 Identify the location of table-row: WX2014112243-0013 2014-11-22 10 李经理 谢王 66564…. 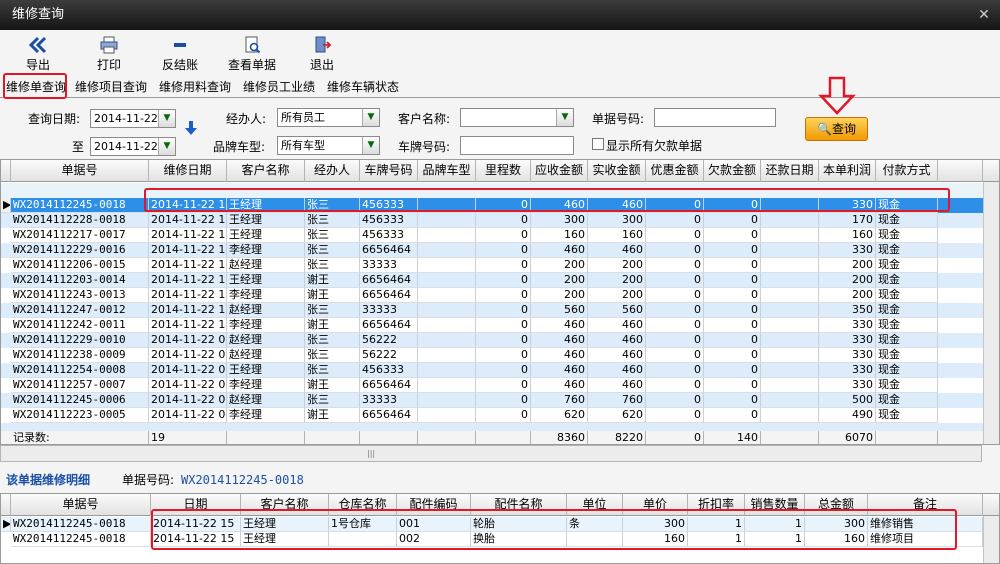
(492, 295).